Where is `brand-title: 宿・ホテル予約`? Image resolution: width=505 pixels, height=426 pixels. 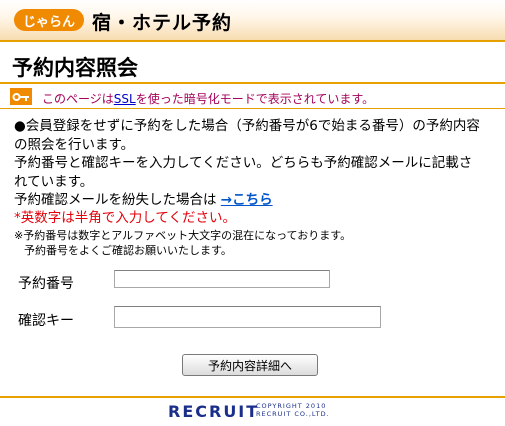
brand-title: 宿・ホテル予約 is located at coordinates (162, 23).